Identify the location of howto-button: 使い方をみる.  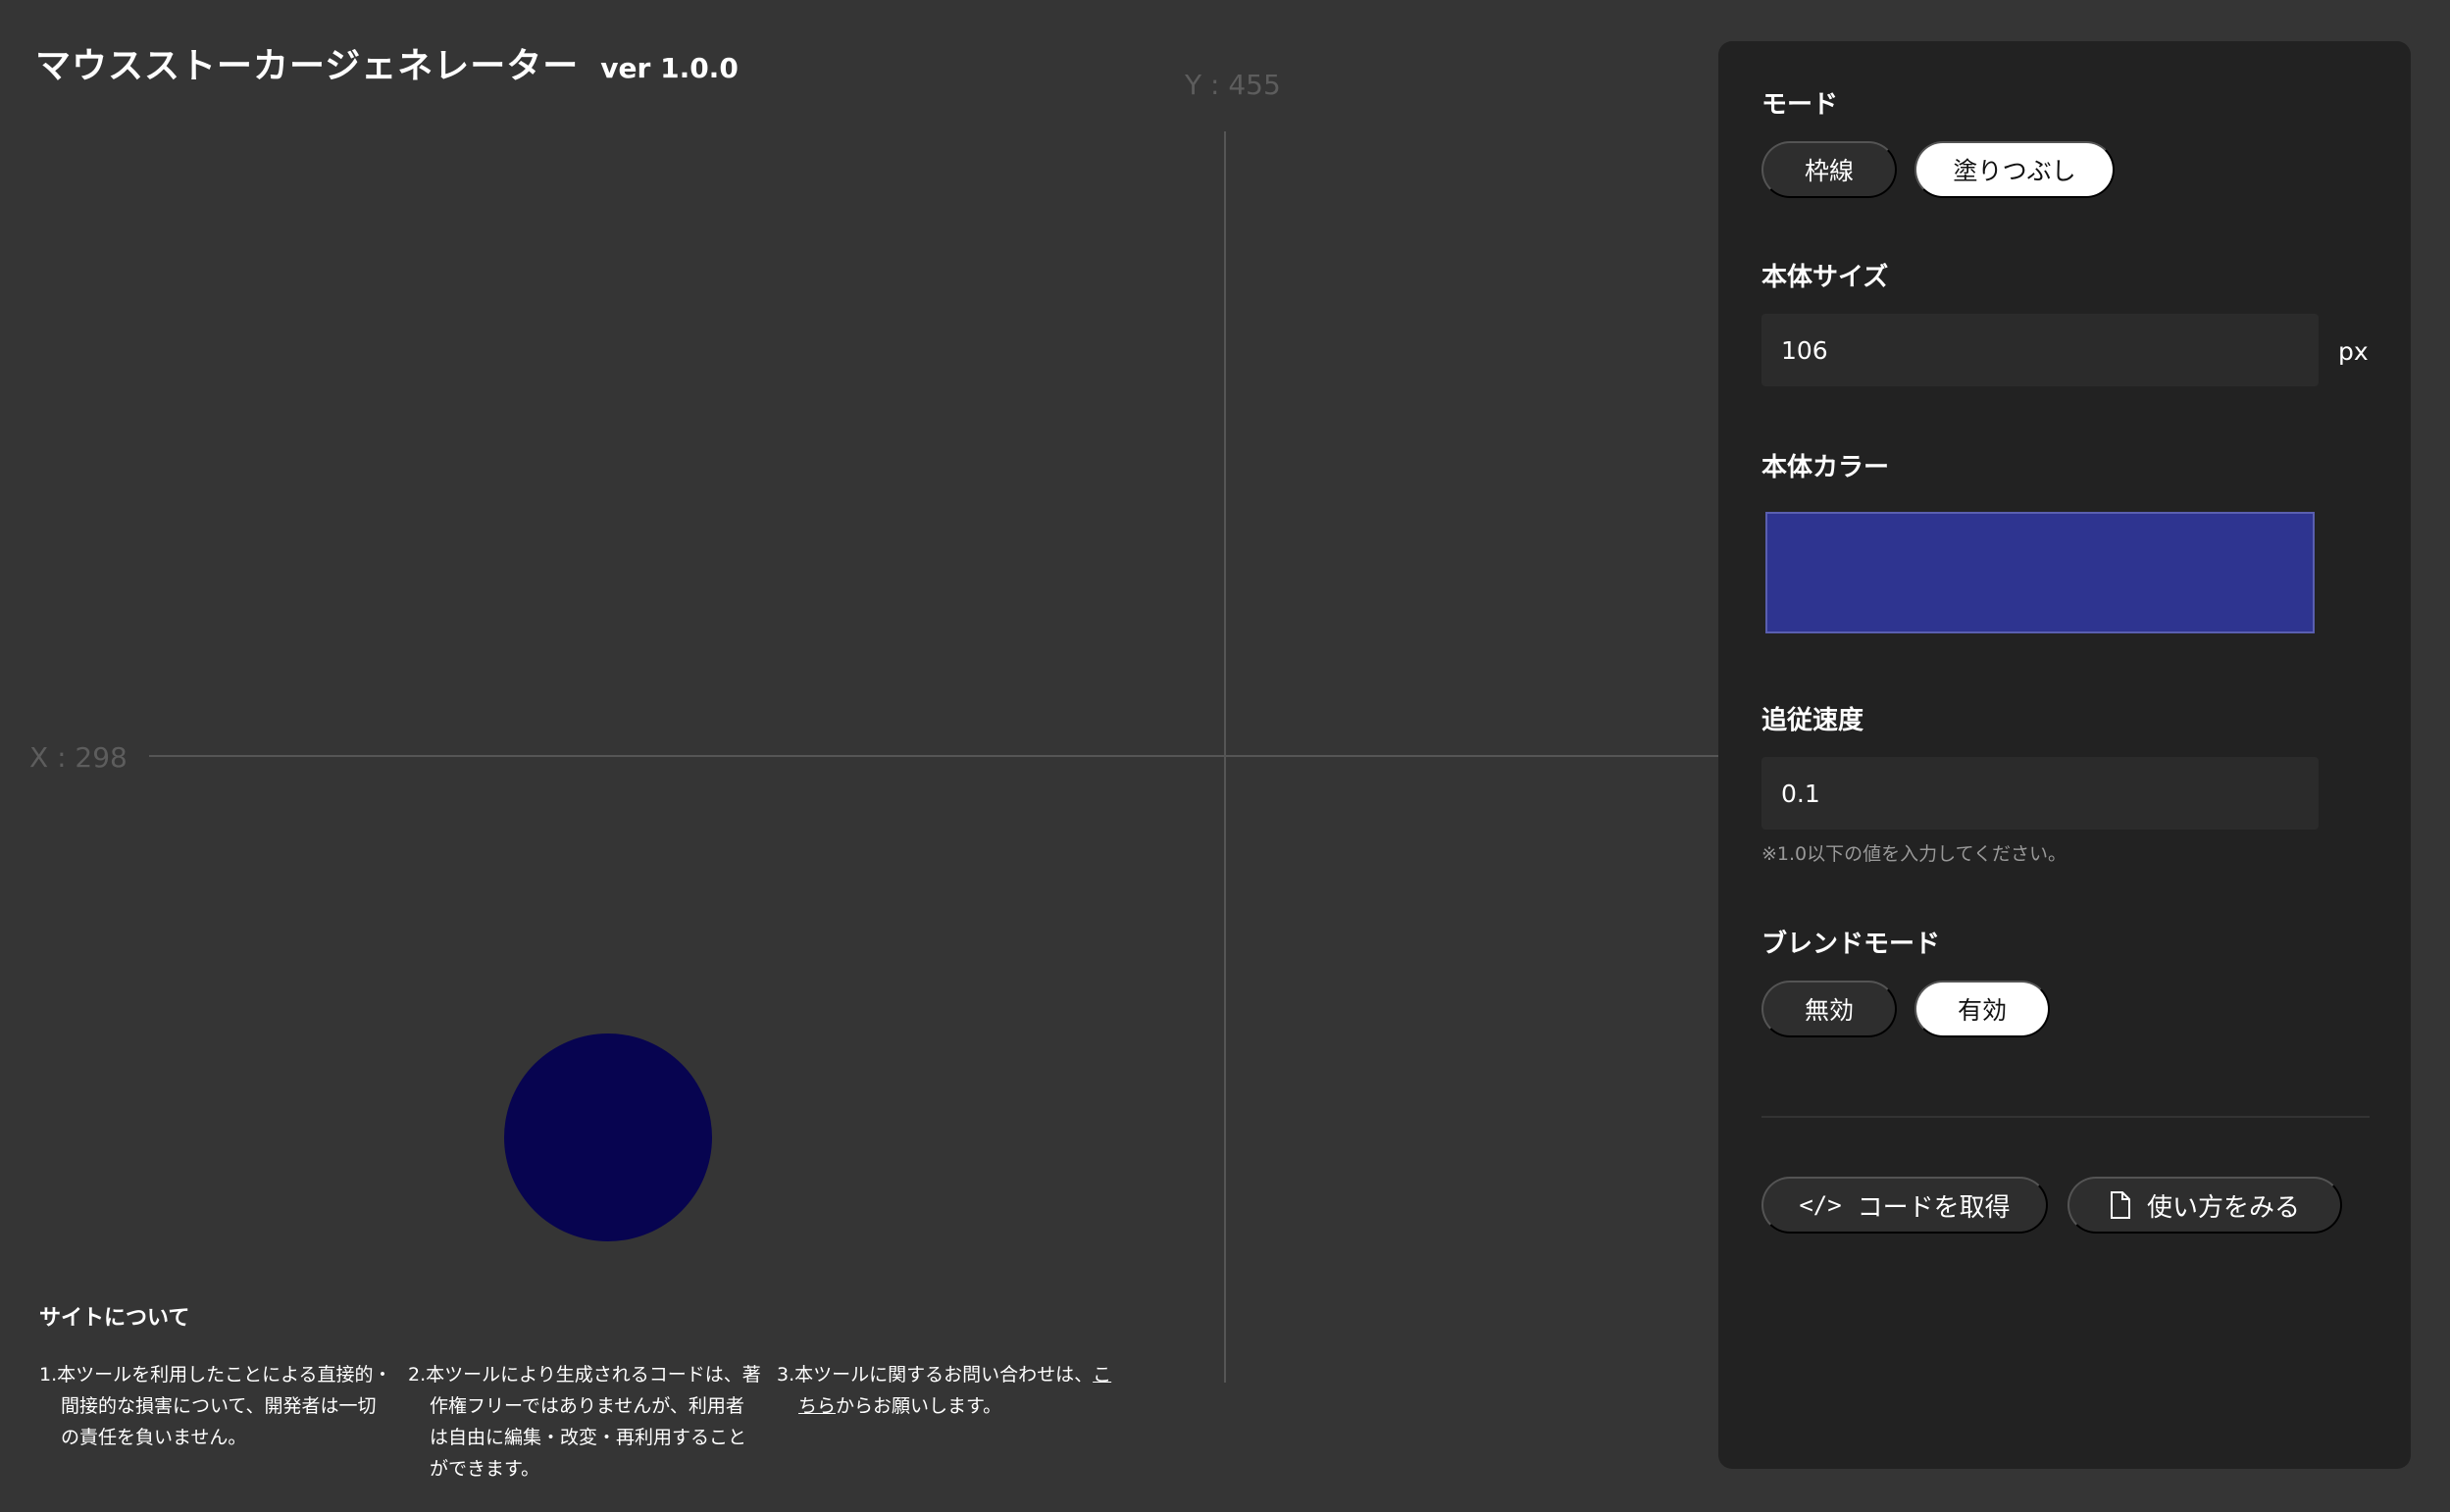
(2204, 1205).